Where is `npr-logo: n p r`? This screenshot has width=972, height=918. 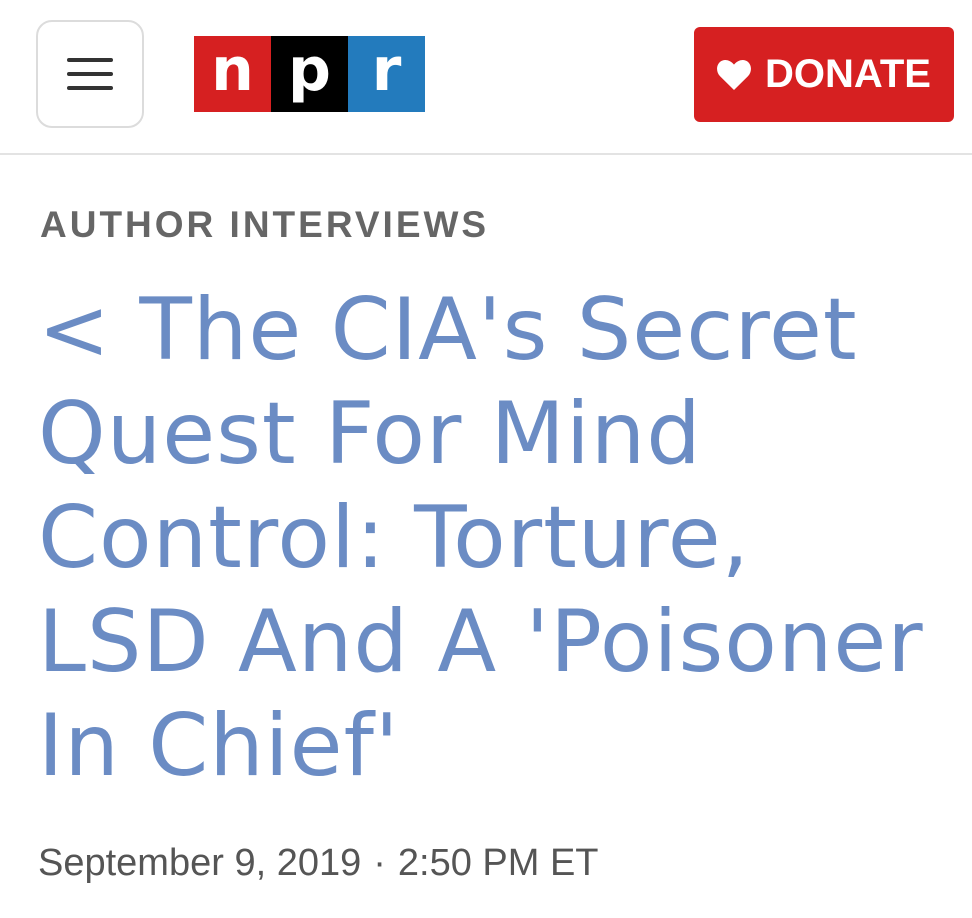
npr-logo: n p r is located at coordinates (309, 74).